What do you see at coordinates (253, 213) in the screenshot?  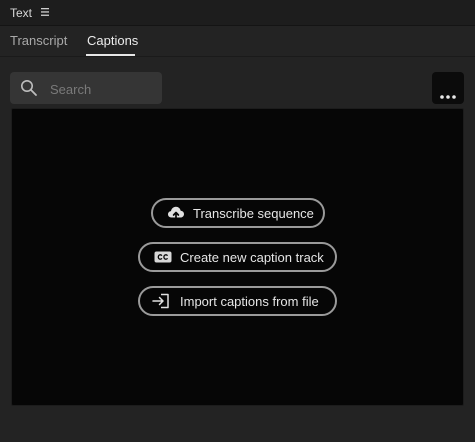 I see `transcribe-sequence-label: Transcribe sequence` at bounding box center [253, 213].